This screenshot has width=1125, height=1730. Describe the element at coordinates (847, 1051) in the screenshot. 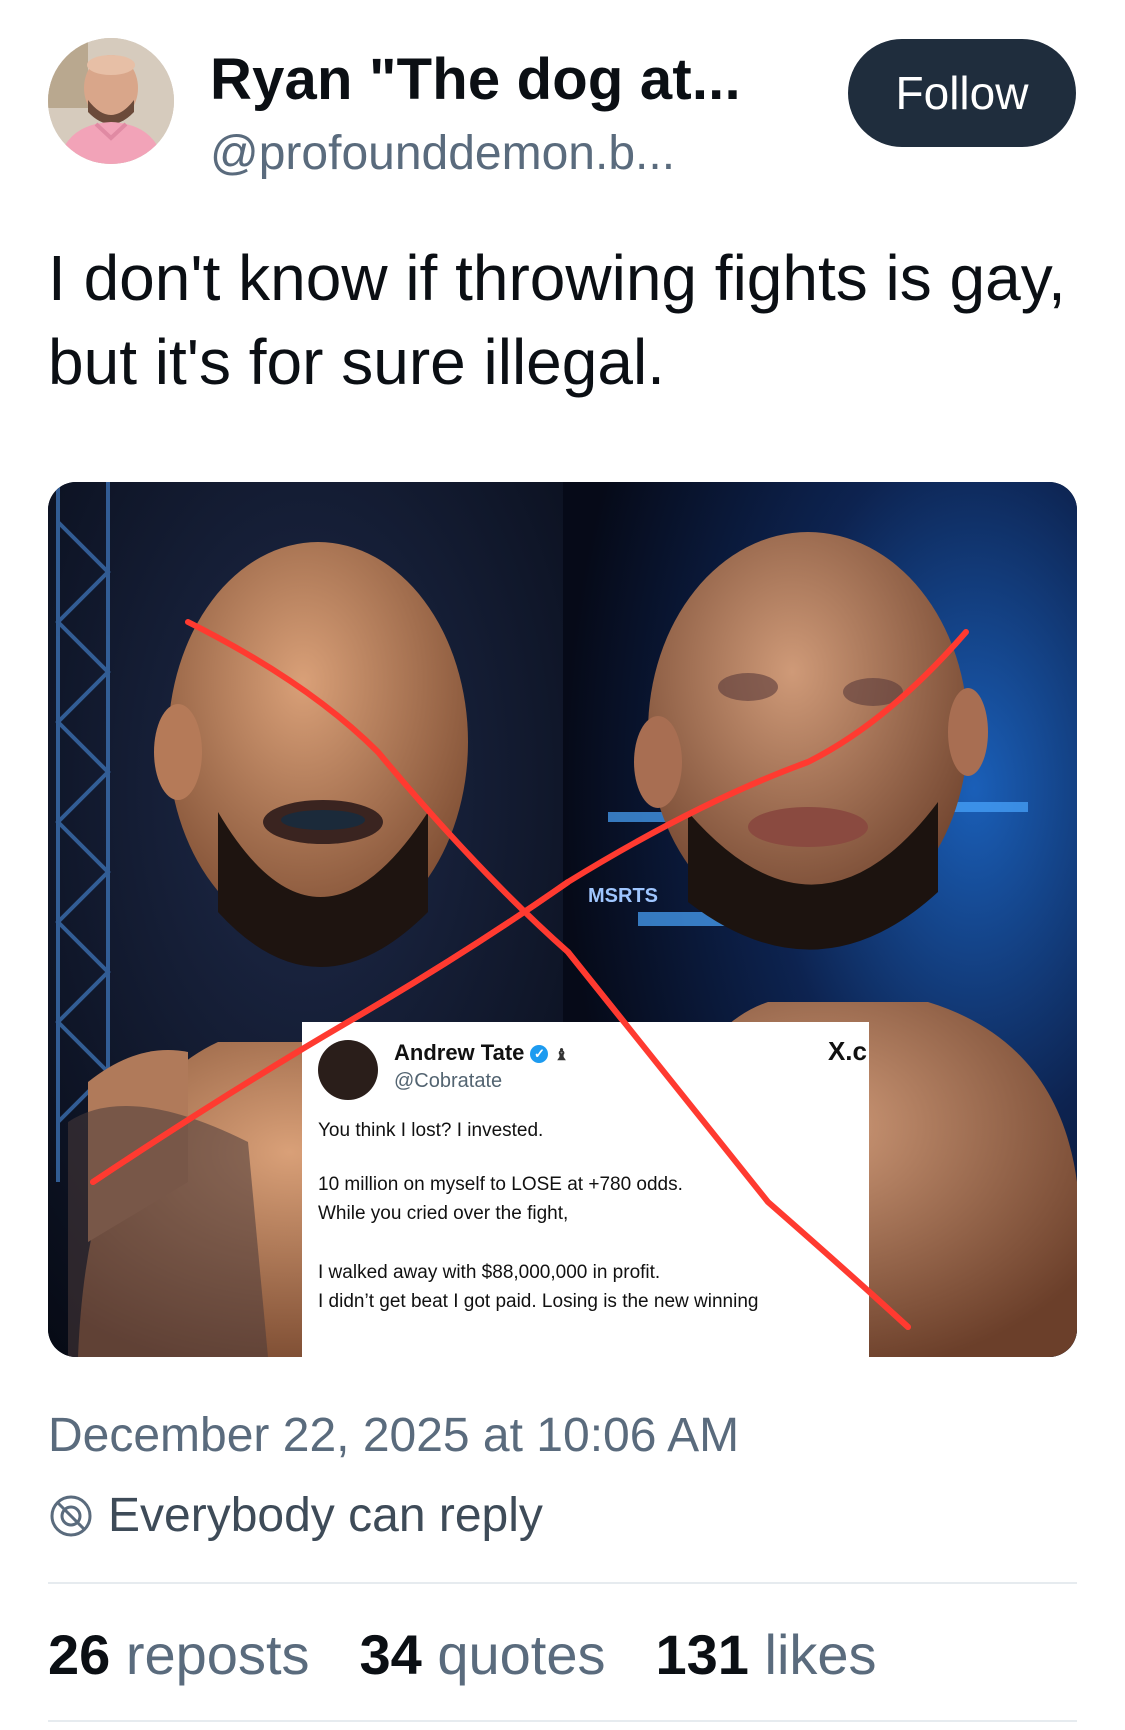

I see `x-logo: X.c` at that location.